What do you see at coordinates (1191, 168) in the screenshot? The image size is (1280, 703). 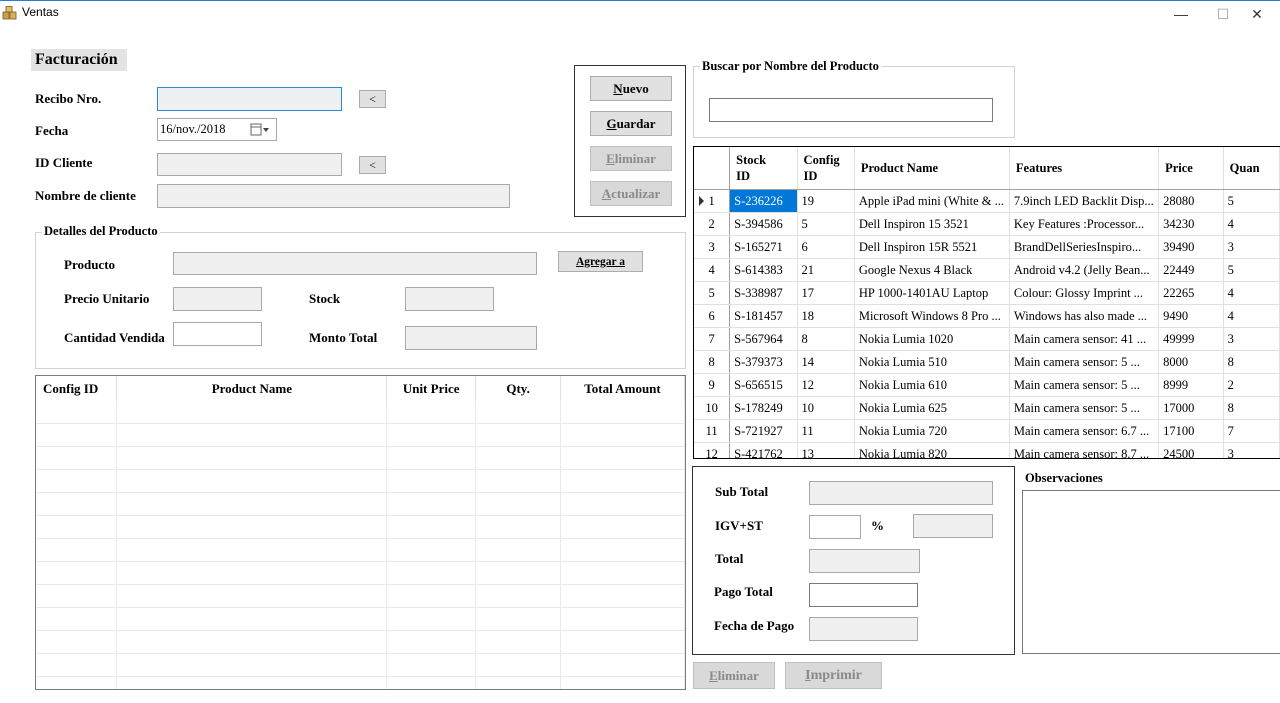 I see `product-col-5: Price` at bounding box center [1191, 168].